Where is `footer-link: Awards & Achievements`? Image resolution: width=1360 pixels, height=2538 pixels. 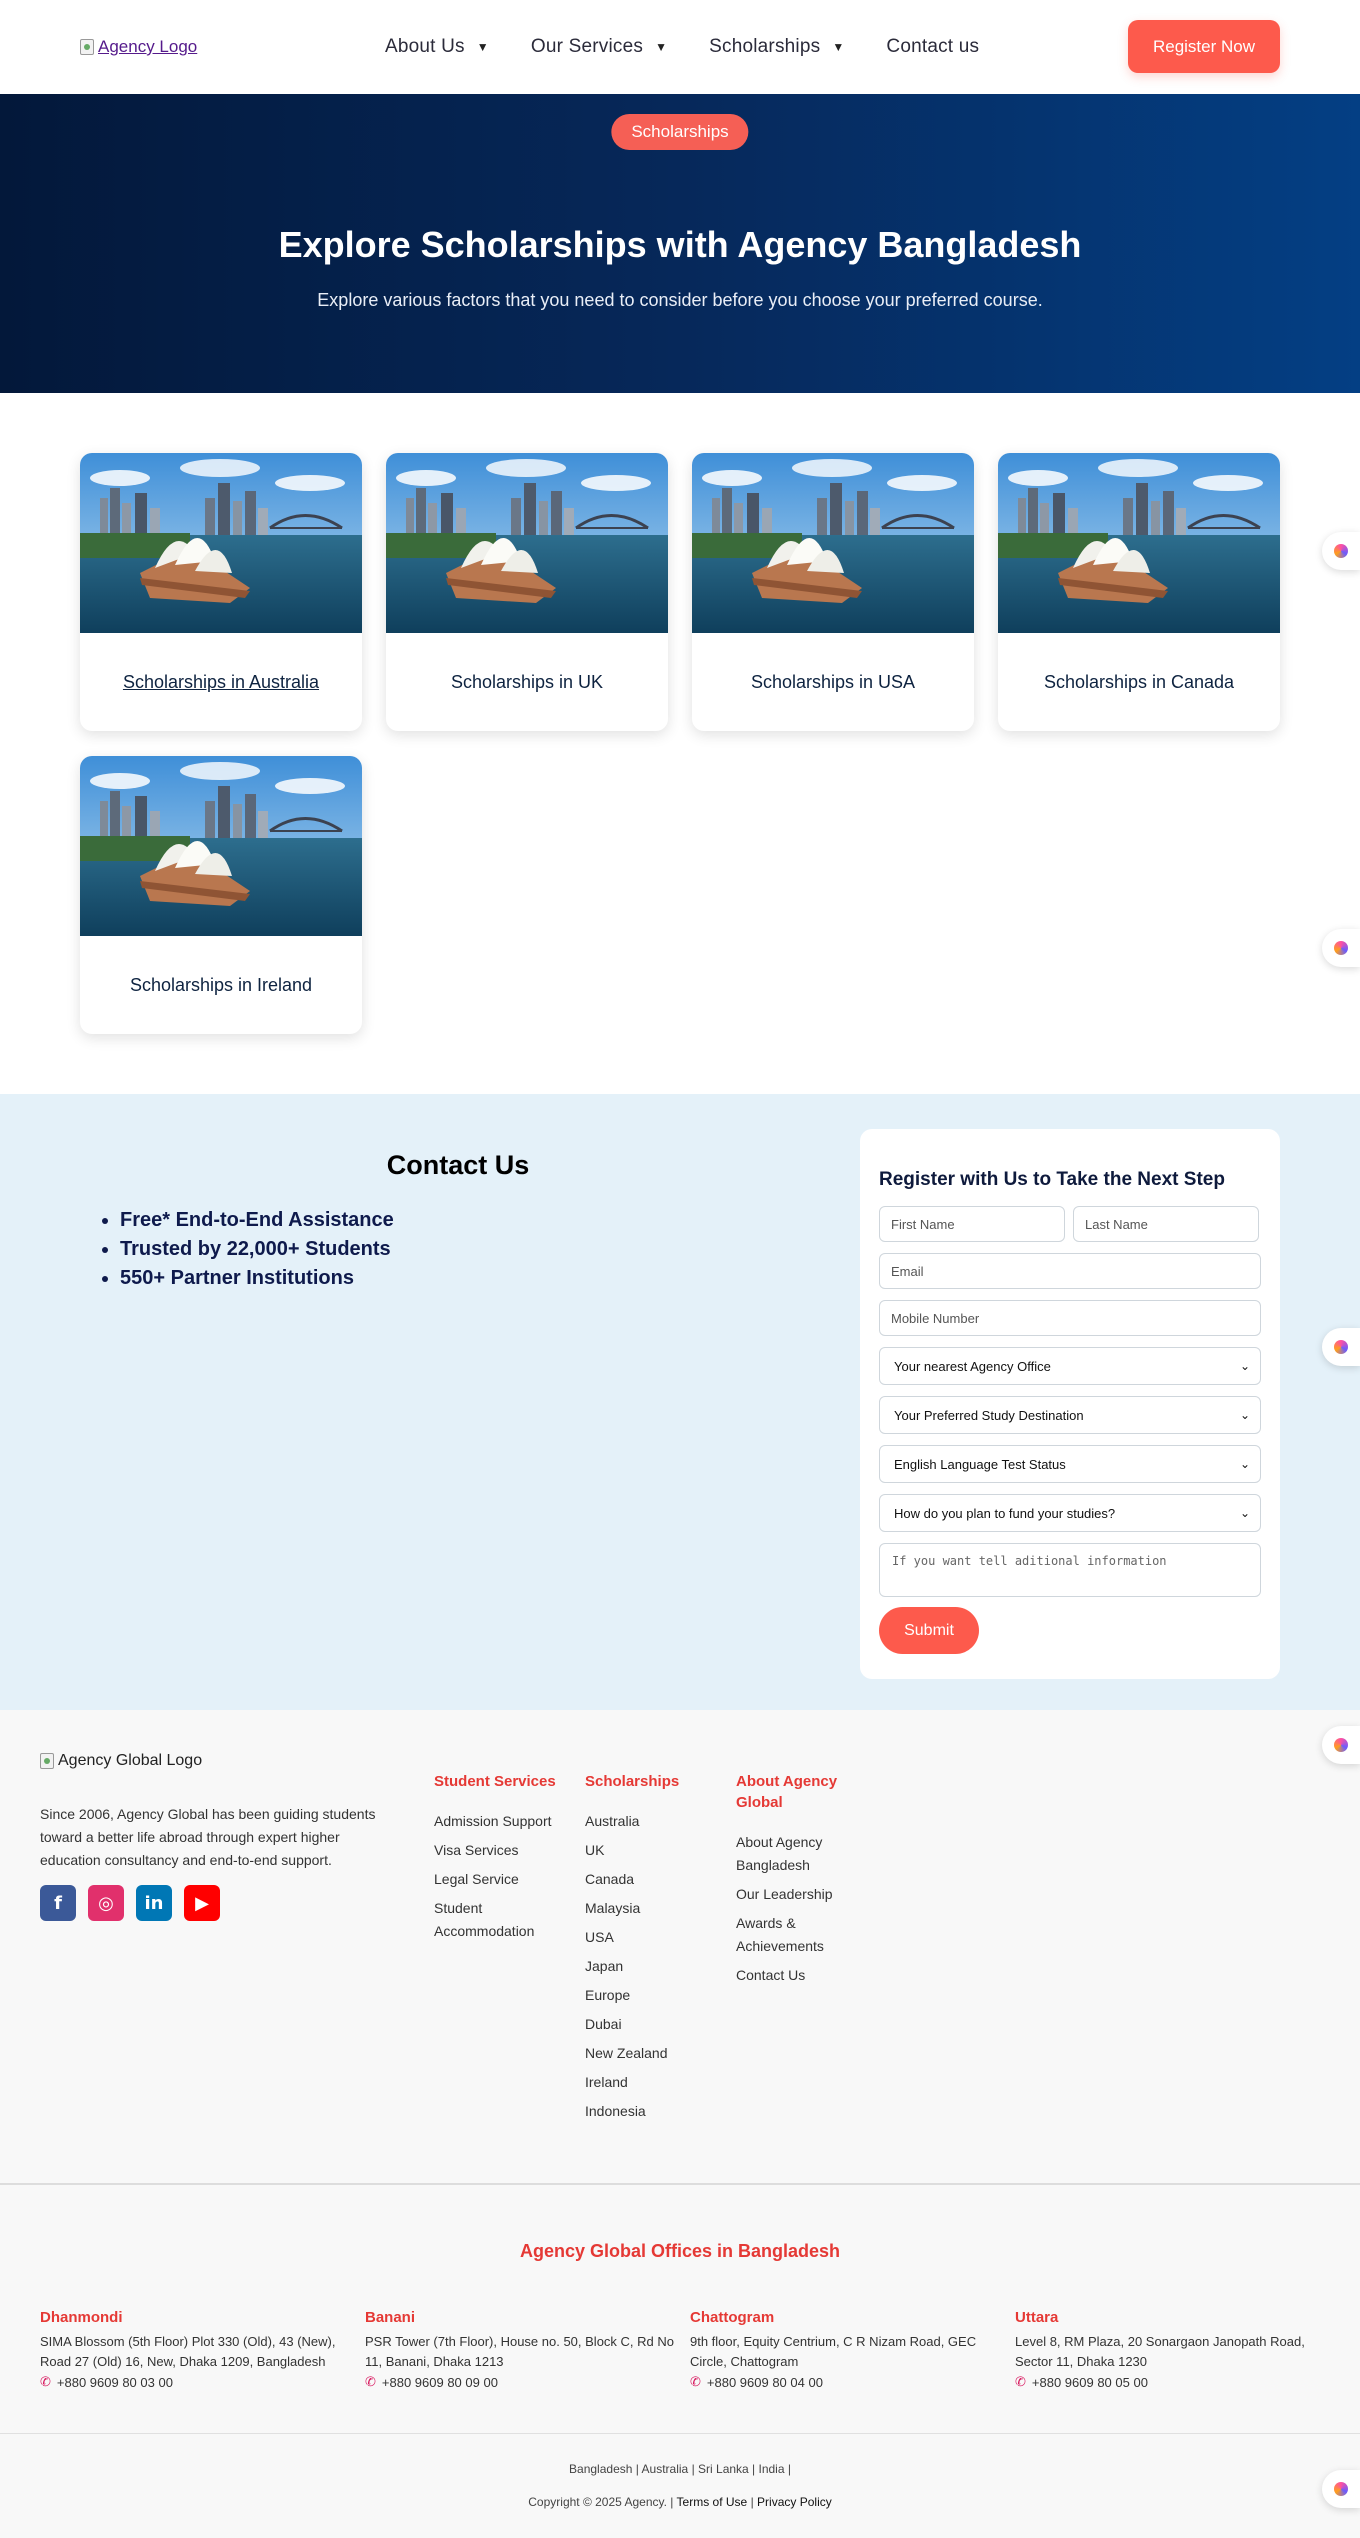 footer-link: Awards & Achievements is located at coordinates (791, 1935).